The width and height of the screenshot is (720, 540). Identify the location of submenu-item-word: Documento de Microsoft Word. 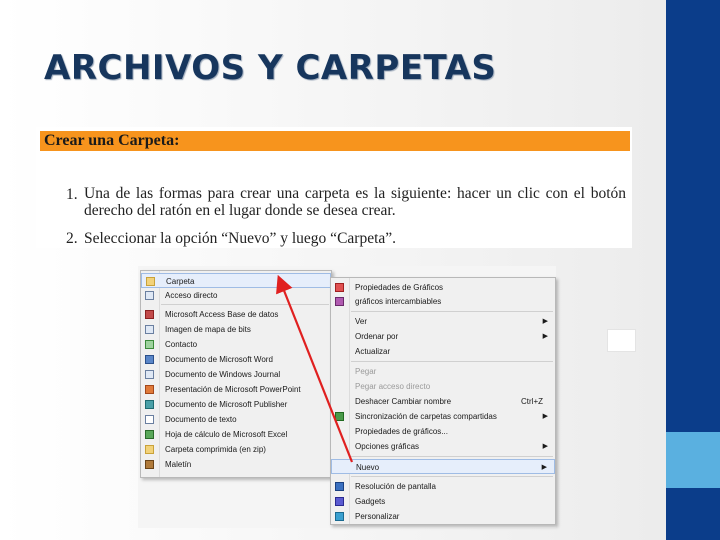
(236, 359).